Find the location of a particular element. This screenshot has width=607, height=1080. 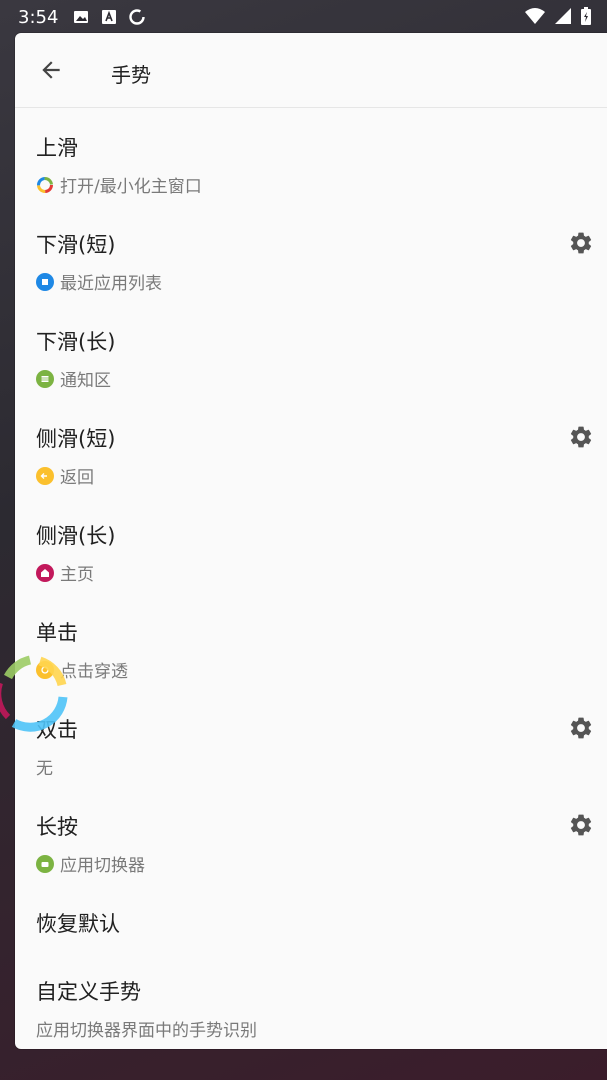

gesture-item-title: 长按 is located at coordinates (57, 827).